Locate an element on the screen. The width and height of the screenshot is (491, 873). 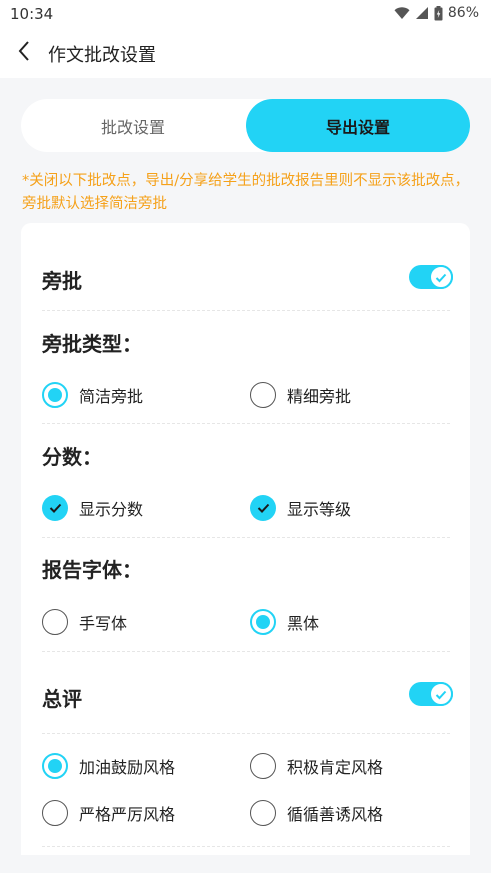
option-positive-style: 积极肯定风格 is located at coordinates (316, 766).